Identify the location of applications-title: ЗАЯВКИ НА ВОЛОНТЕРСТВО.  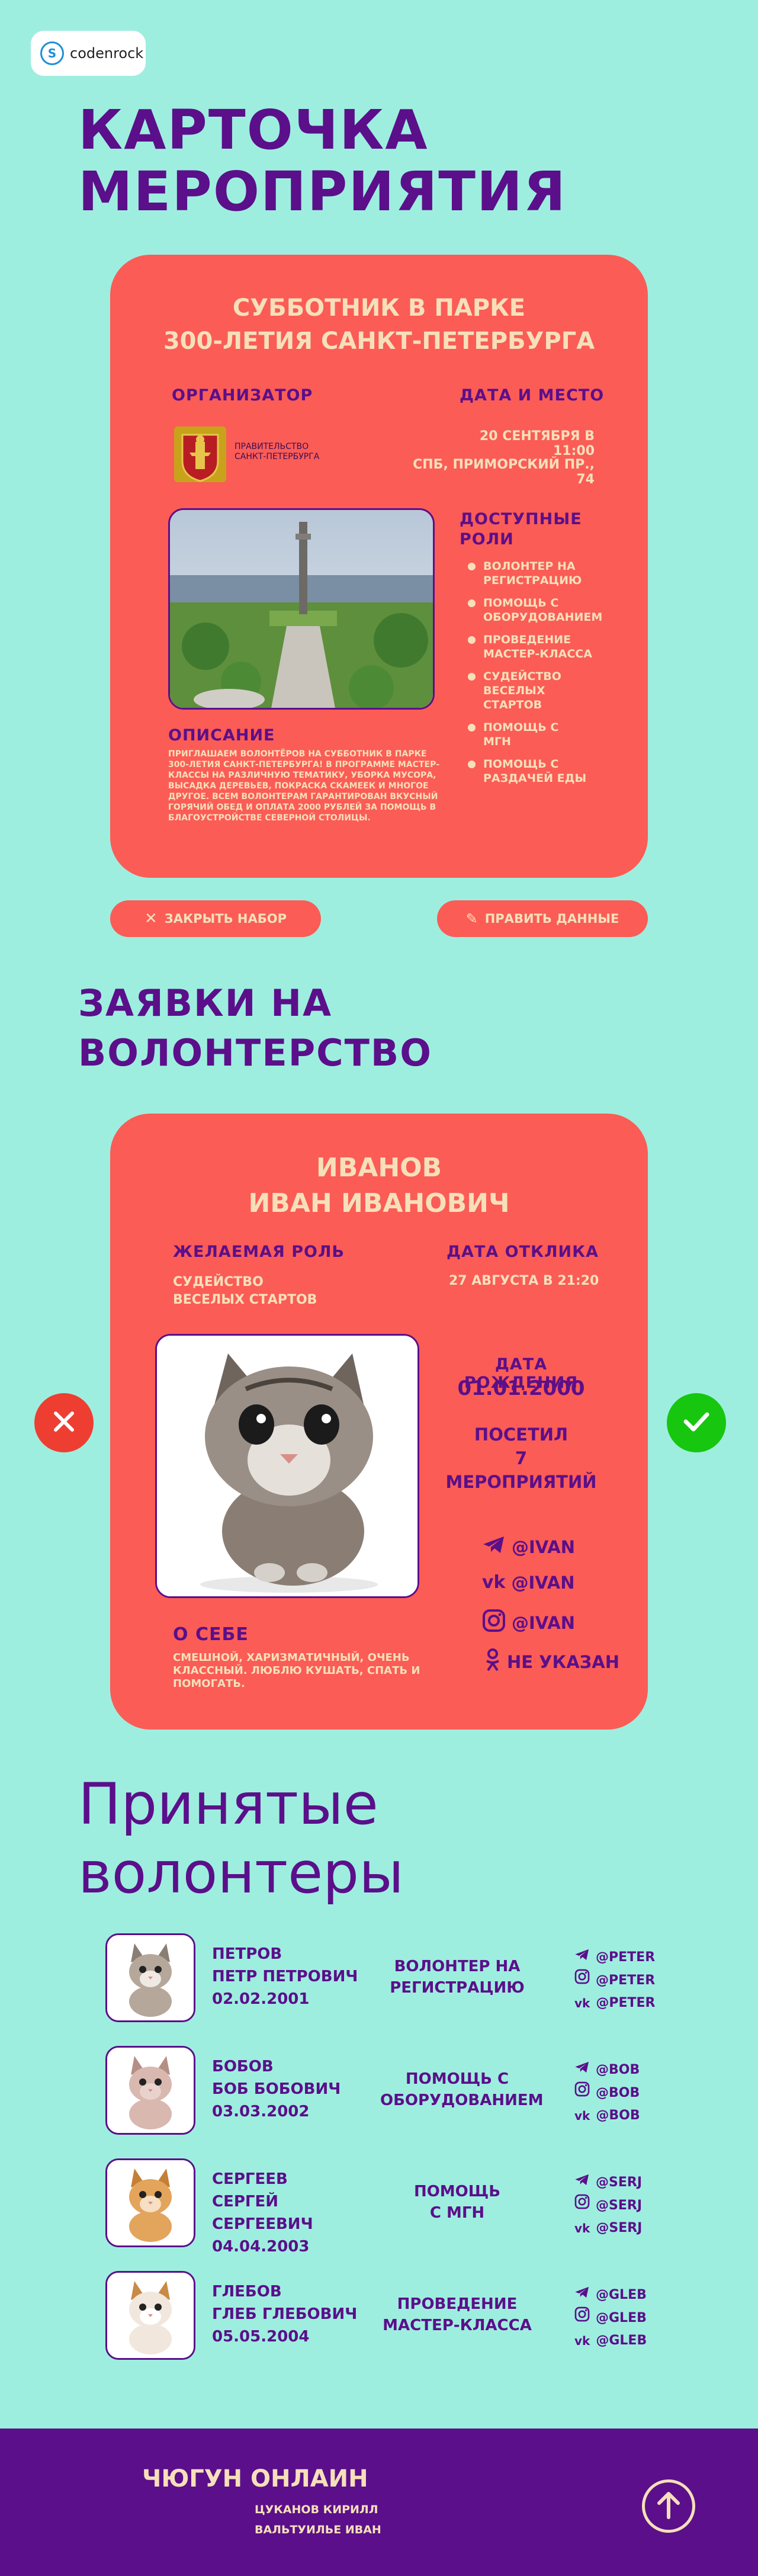
(255, 1028).